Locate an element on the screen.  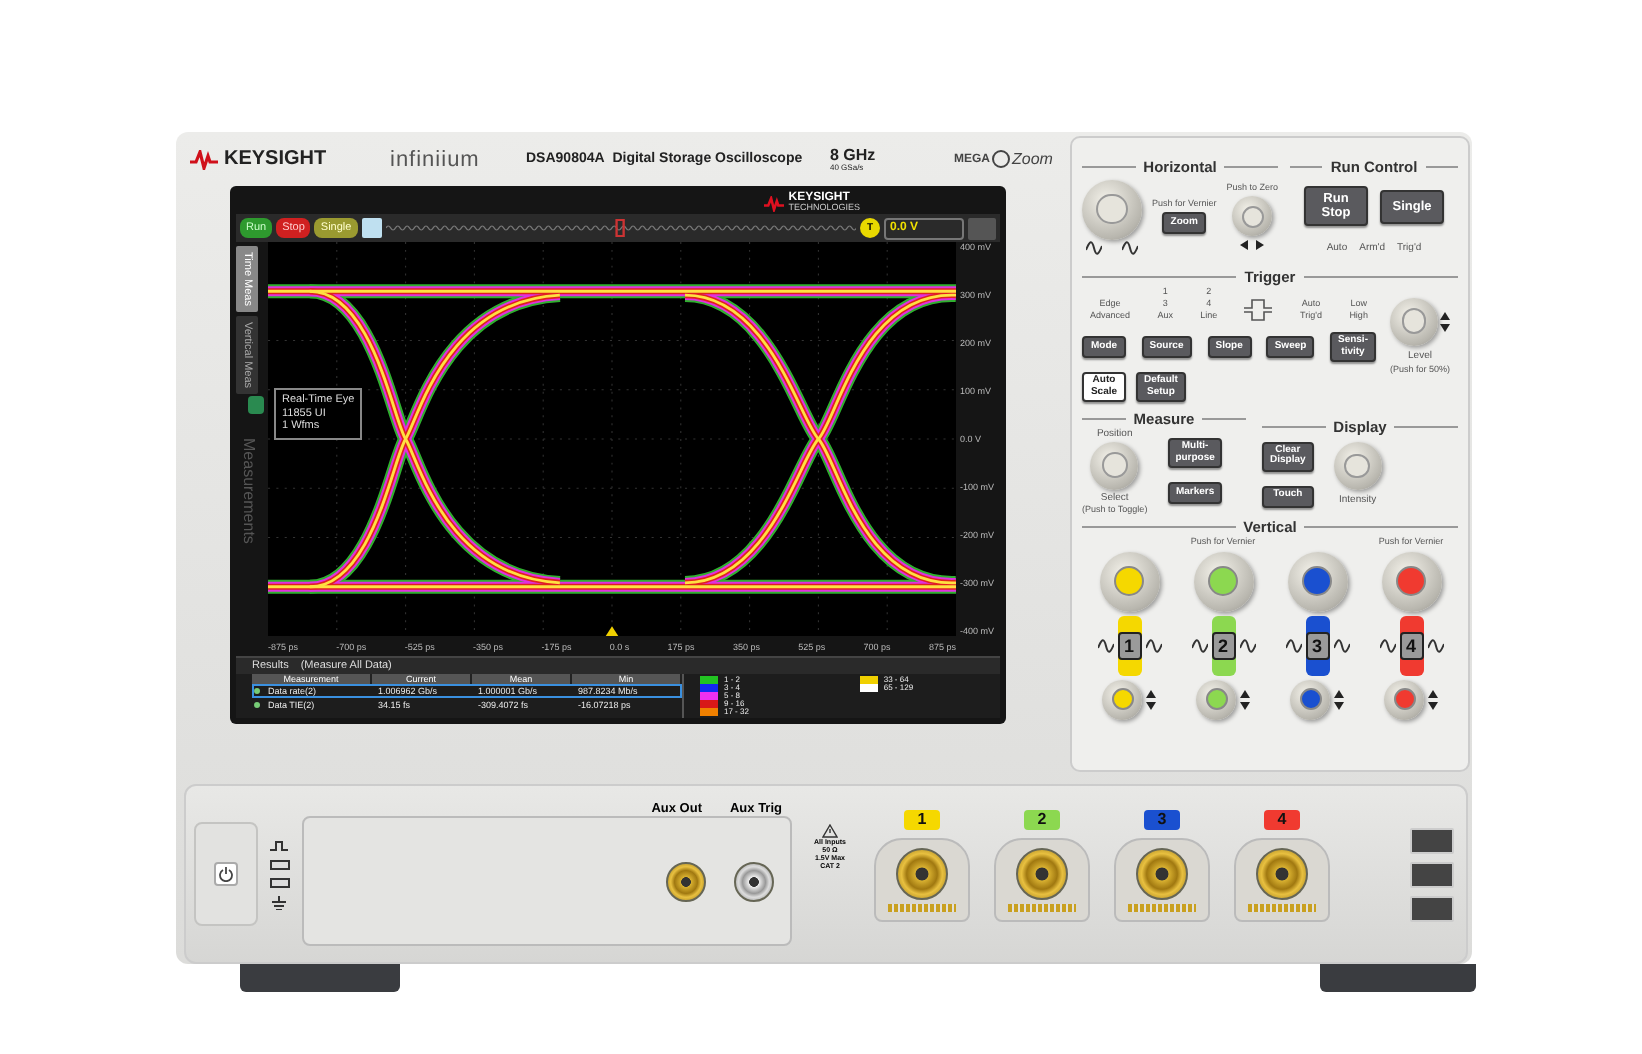
left-right-arrow-icon is located at coordinates (1252, 245).